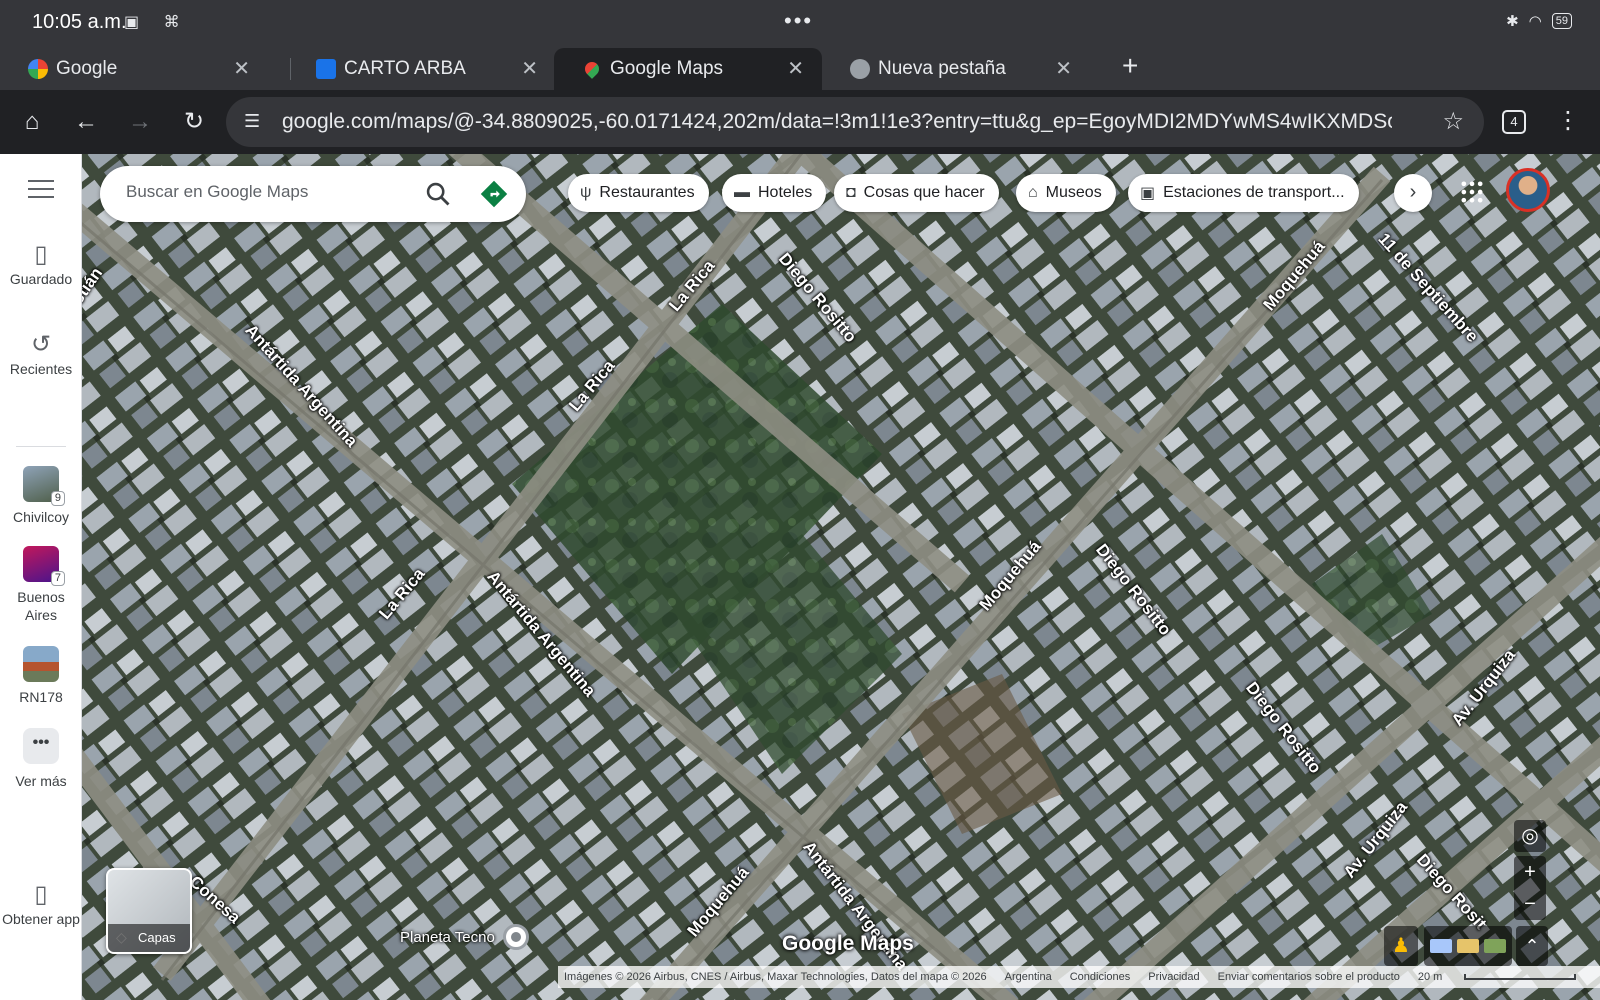 The width and height of the screenshot is (1600, 1000). Describe the element at coordinates (1401, 946) in the screenshot. I see `street-view-pegman-icon: ♟` at that location.